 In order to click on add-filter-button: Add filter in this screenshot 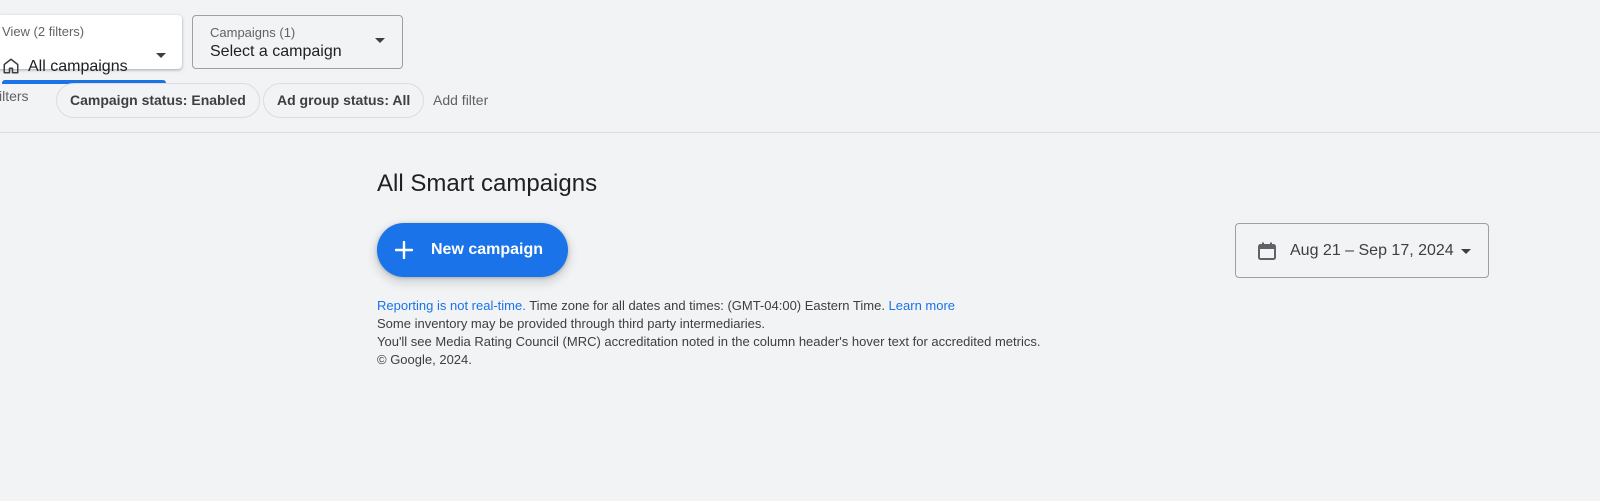, I will do `click(460, 100)`.